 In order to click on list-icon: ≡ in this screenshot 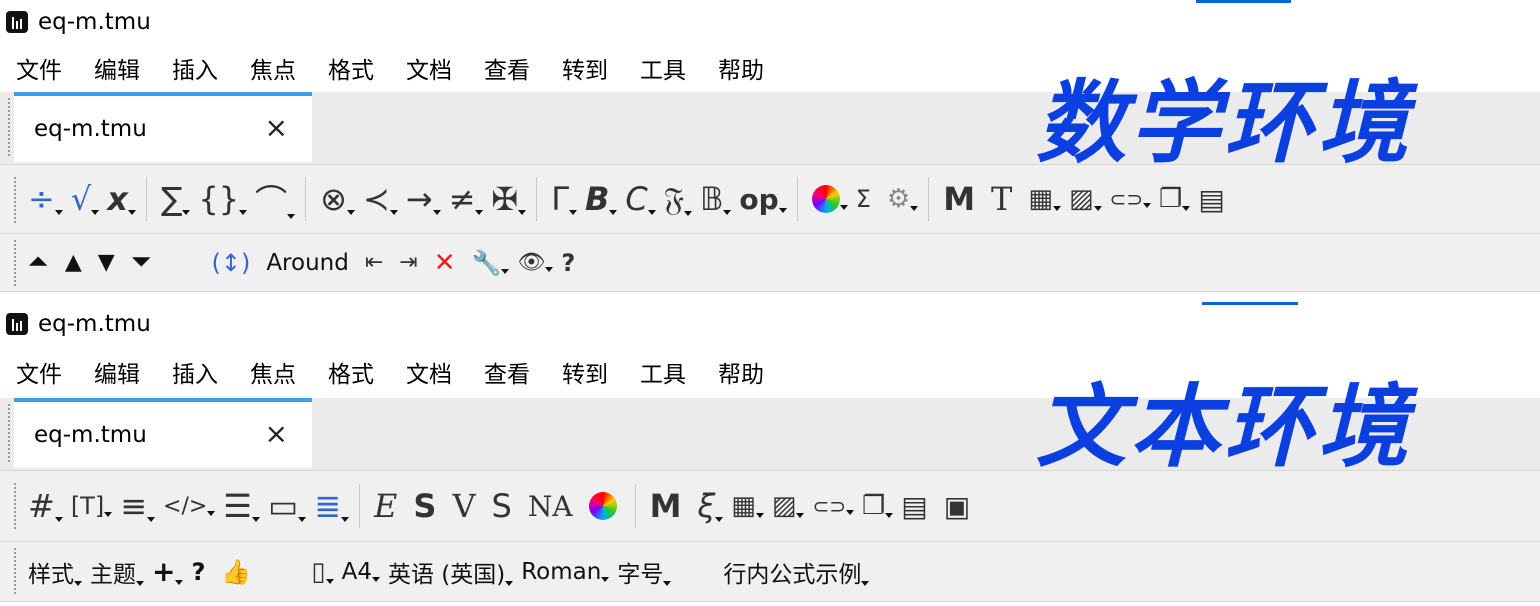, I will do `click(137, 506)`.